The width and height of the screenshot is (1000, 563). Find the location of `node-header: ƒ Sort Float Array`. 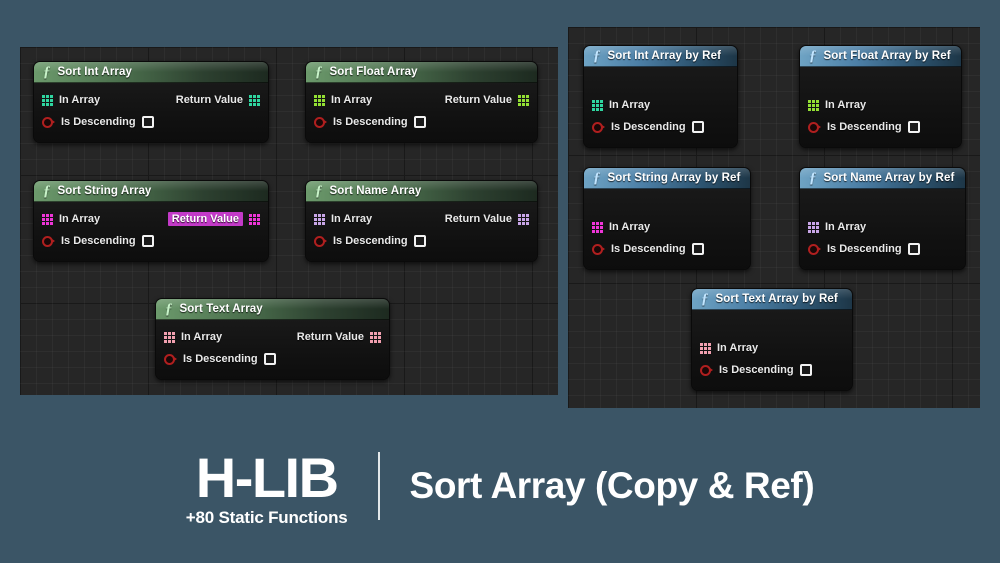

node-header: ƒ Sort Float Array is located at coordinates (421, 72).